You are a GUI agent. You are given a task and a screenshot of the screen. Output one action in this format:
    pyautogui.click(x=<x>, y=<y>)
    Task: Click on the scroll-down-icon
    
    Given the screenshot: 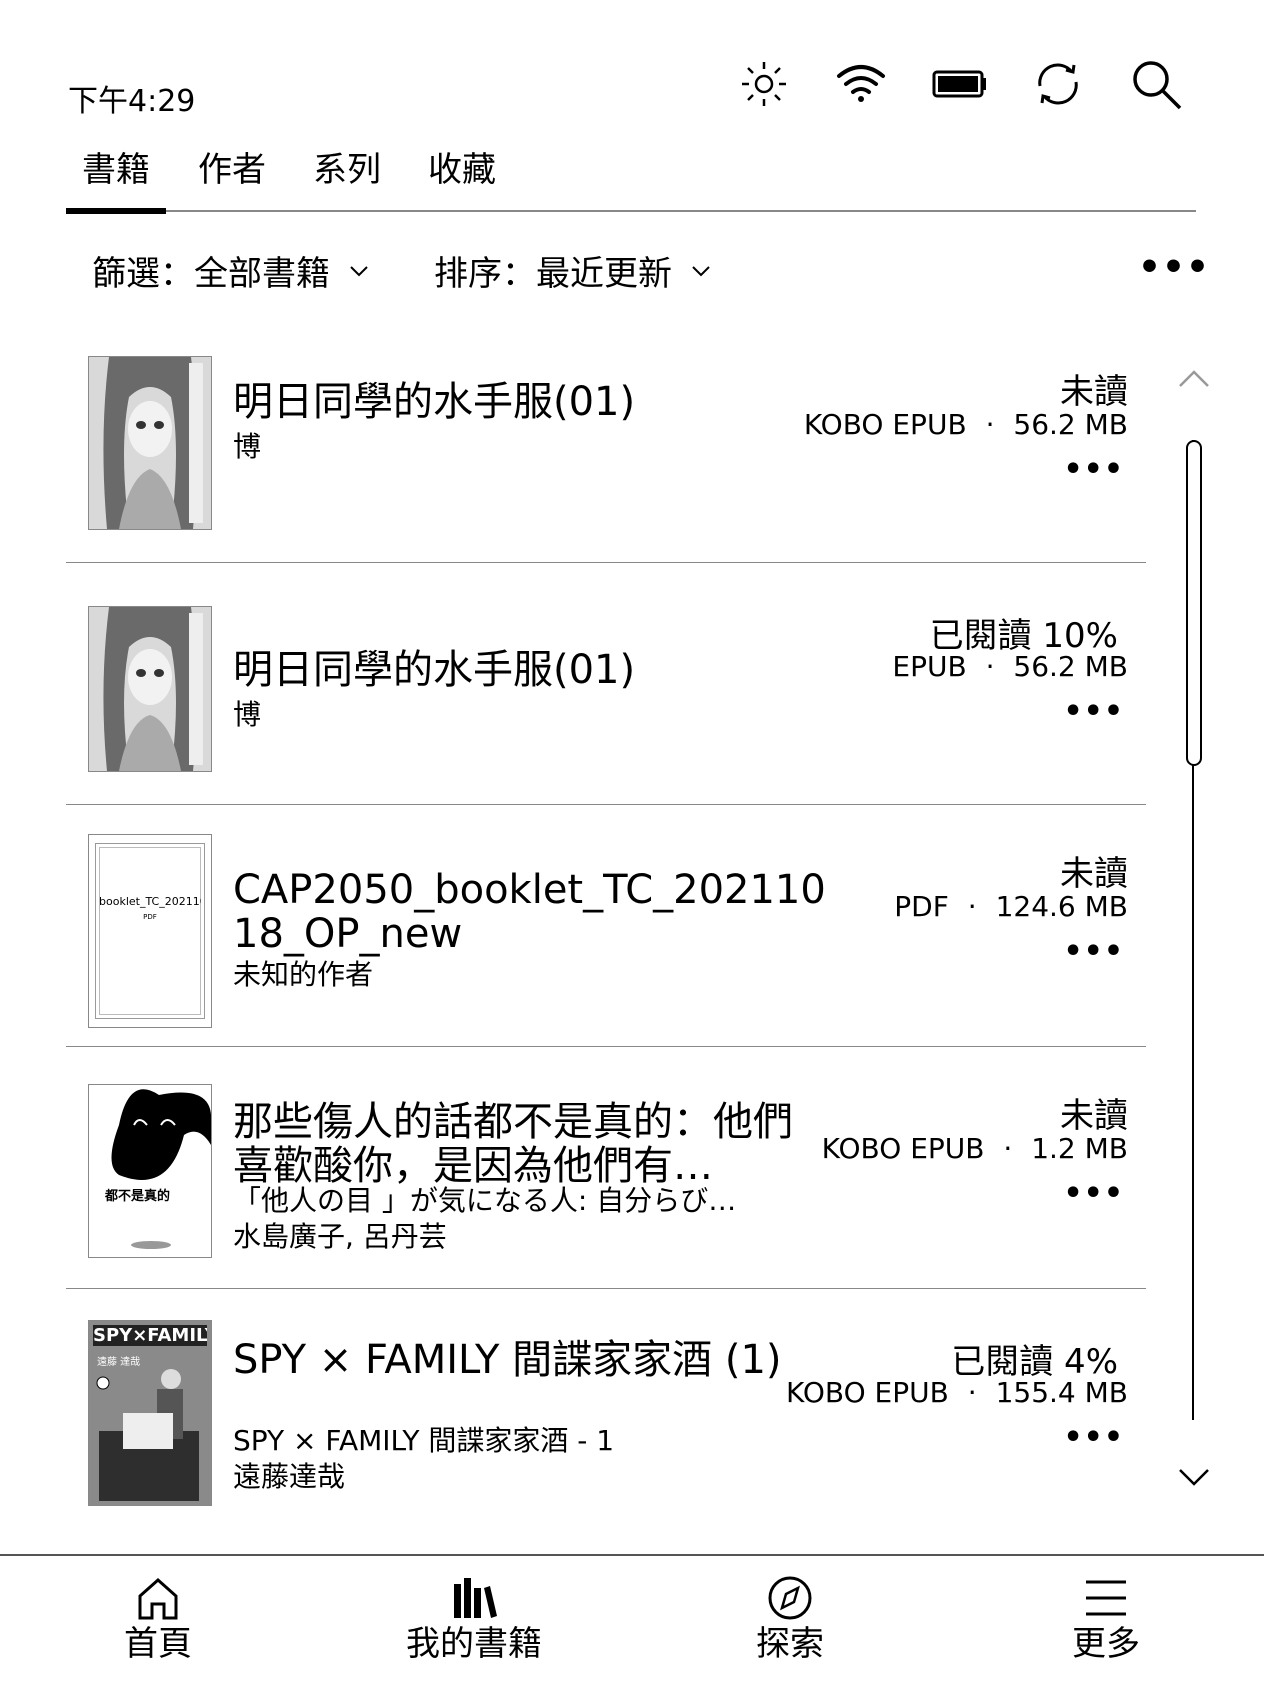 What is the action you would take?
    pyautogui.click(x=1194, y=1478)
    